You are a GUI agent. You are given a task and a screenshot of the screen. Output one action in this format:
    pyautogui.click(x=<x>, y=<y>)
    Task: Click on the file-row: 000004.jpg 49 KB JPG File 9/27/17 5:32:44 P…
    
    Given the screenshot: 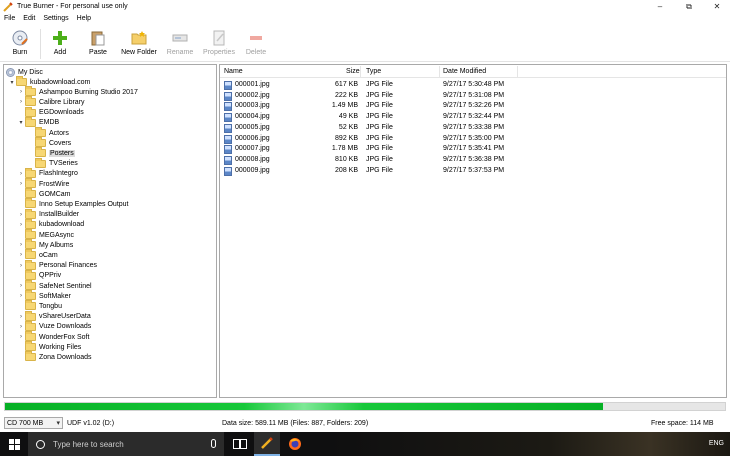 What is the action you would take?
    pyautogui.click(x=473, y=117)
    